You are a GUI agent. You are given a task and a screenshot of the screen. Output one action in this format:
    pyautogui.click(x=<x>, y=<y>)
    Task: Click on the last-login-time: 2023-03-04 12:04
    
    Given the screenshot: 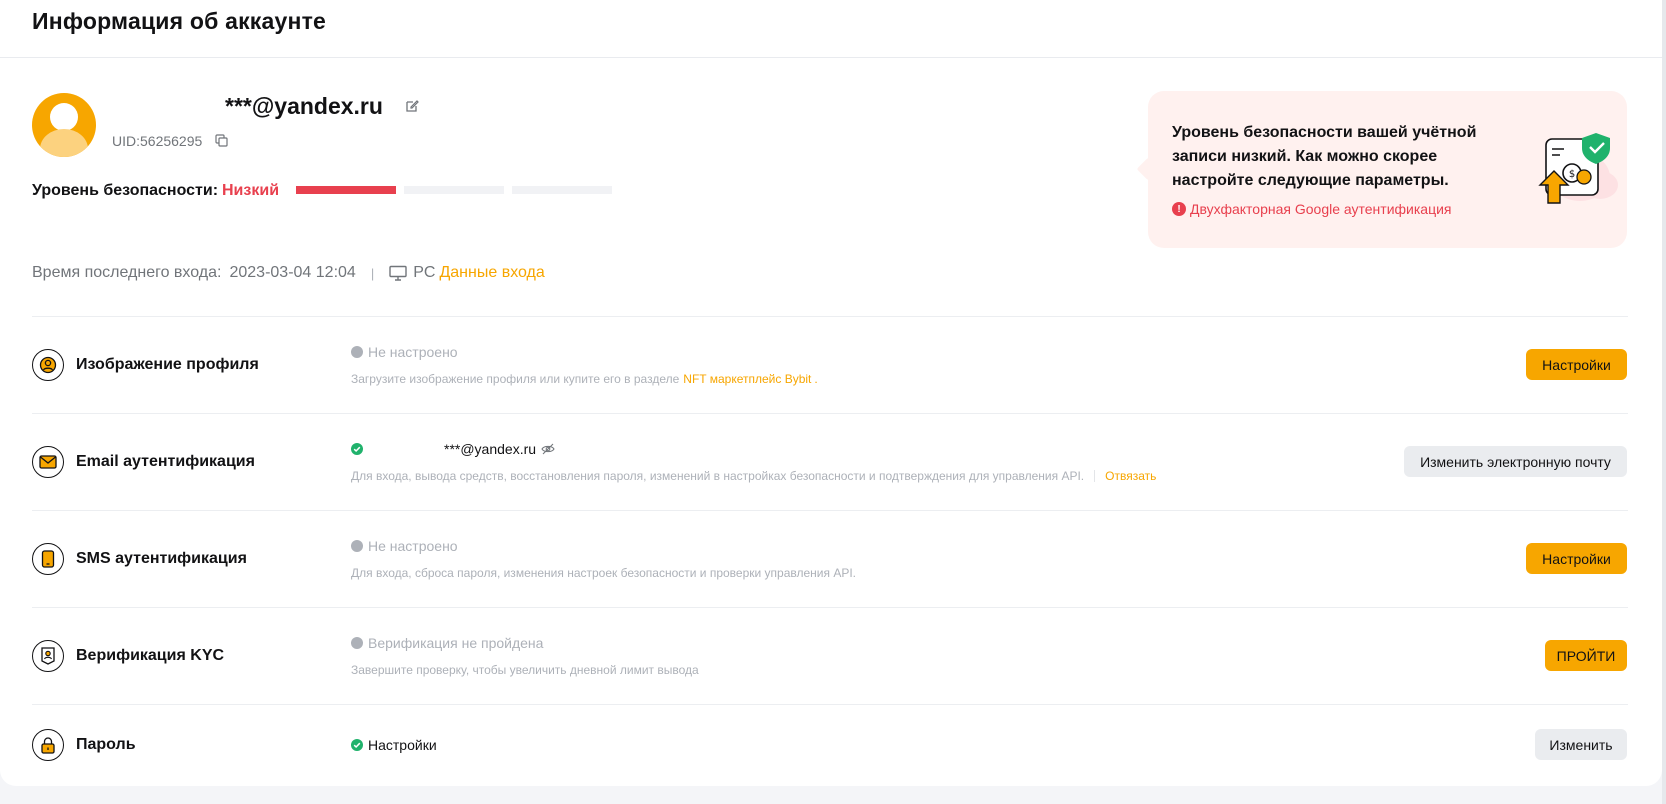 What is the action you would take?
    pyautogui.click(x=292, y=272)
    